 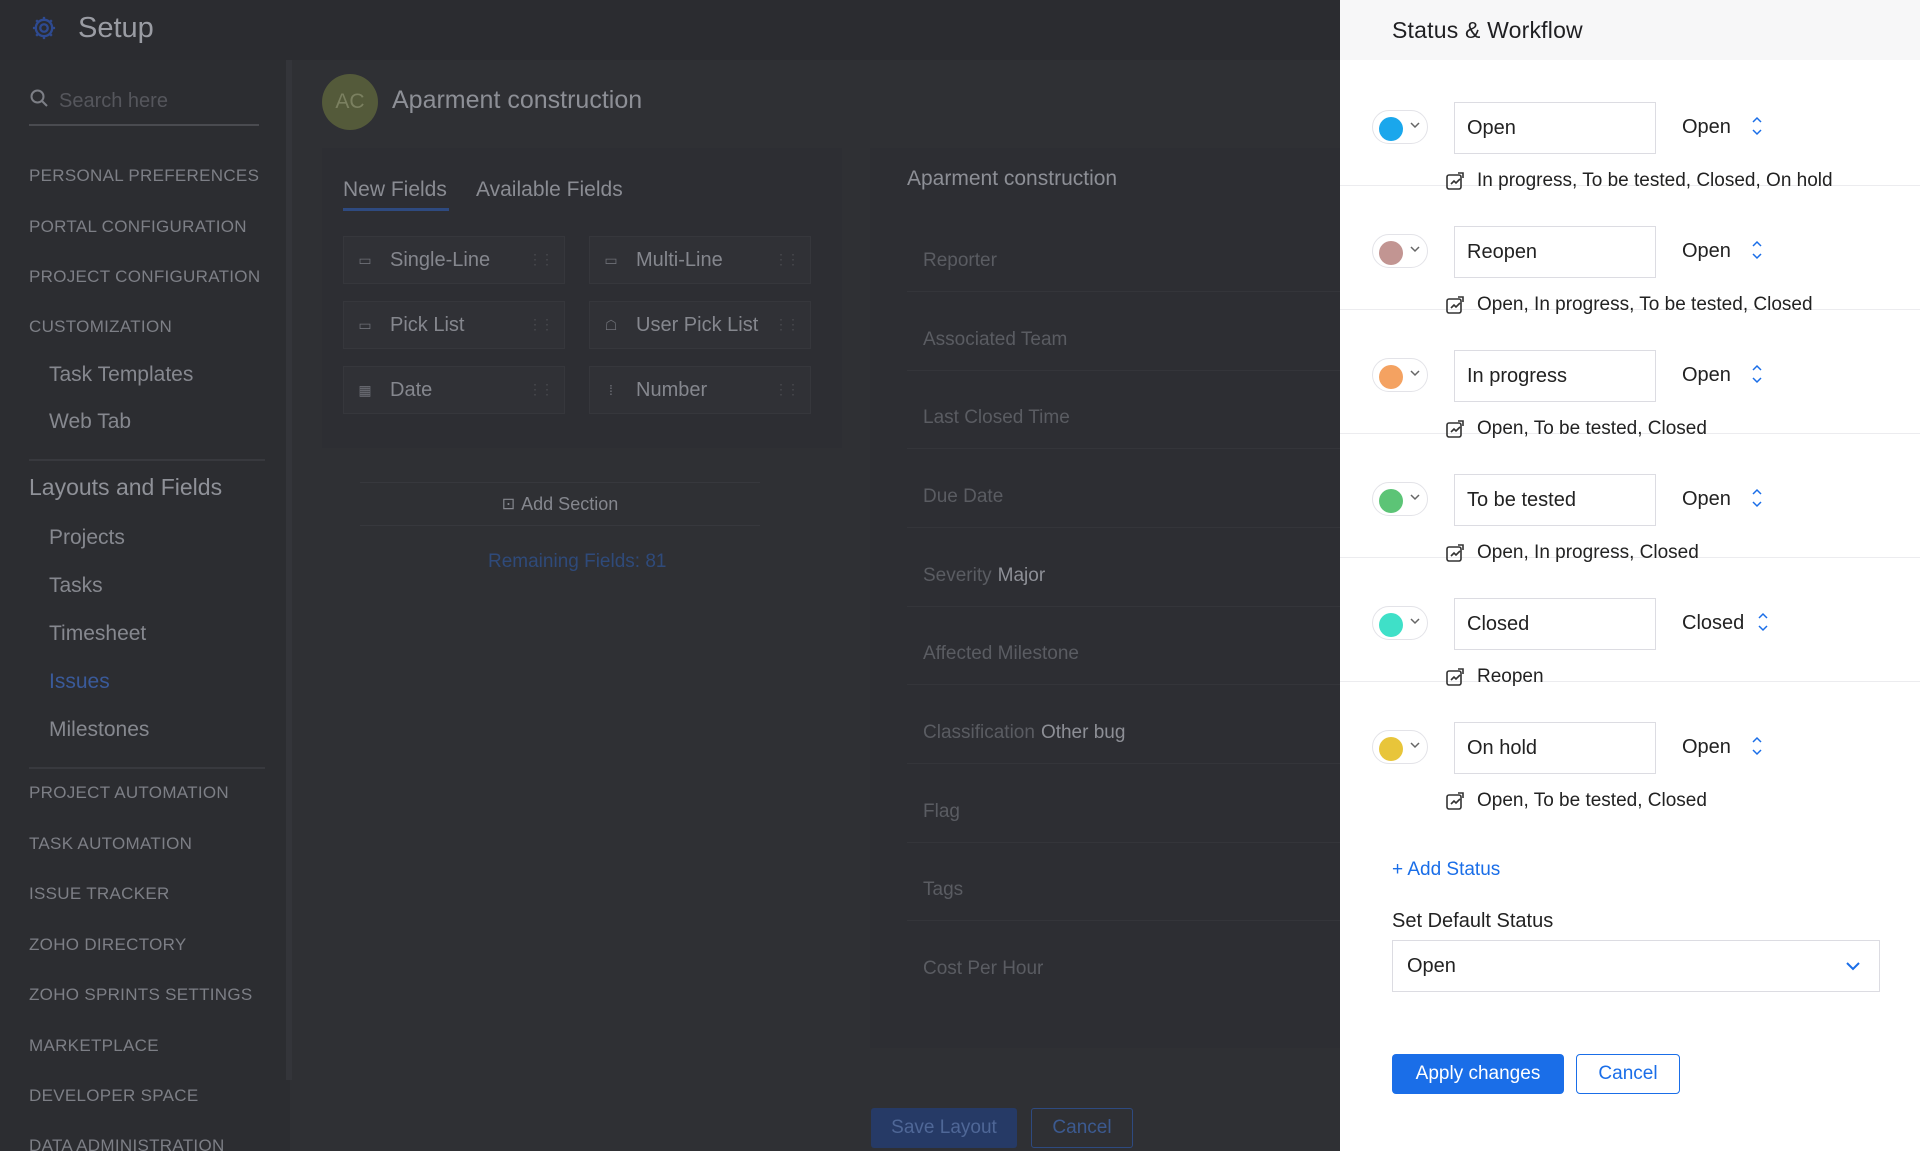 I want to click on layout-field-last-closed-time: Last Closed Time, so click(x=999, y=418).